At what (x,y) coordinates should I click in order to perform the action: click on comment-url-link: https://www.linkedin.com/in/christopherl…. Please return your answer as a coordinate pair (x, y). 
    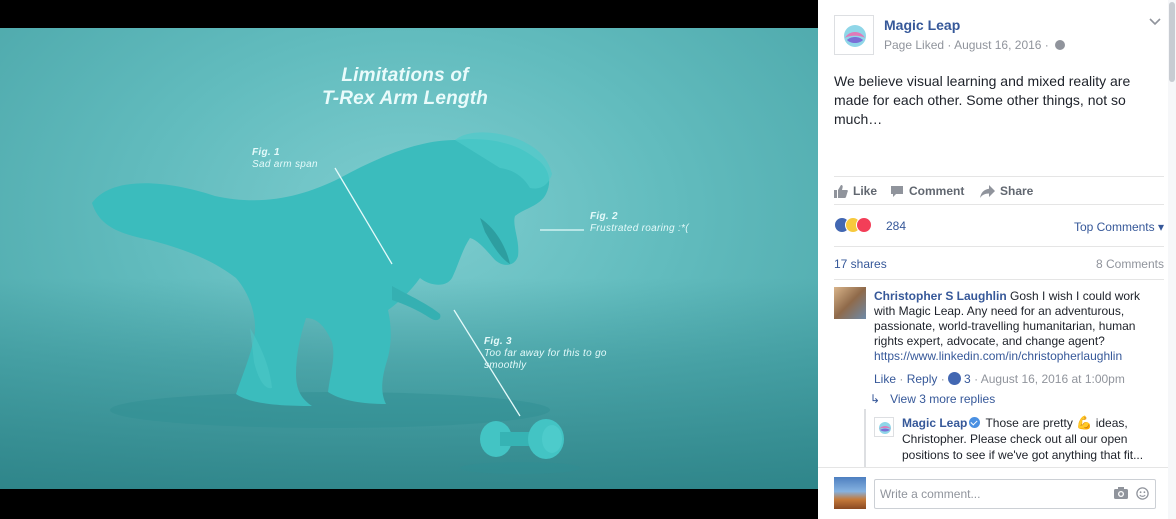
    Looking at the image, I should click on (998, 356).